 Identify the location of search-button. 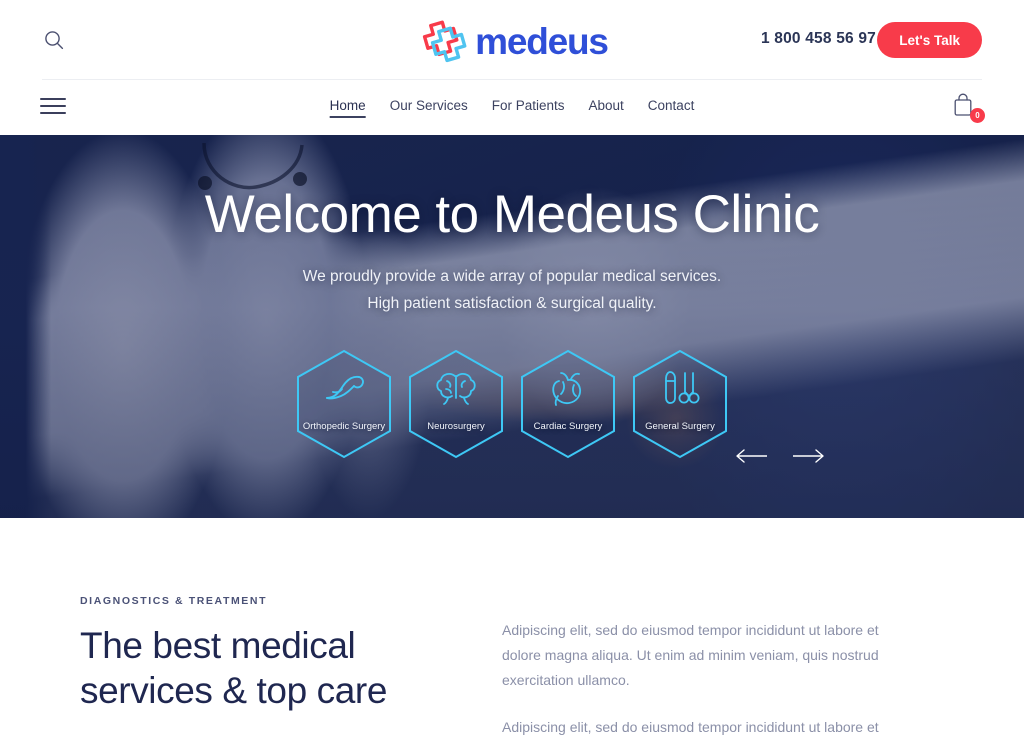
(54, 40).